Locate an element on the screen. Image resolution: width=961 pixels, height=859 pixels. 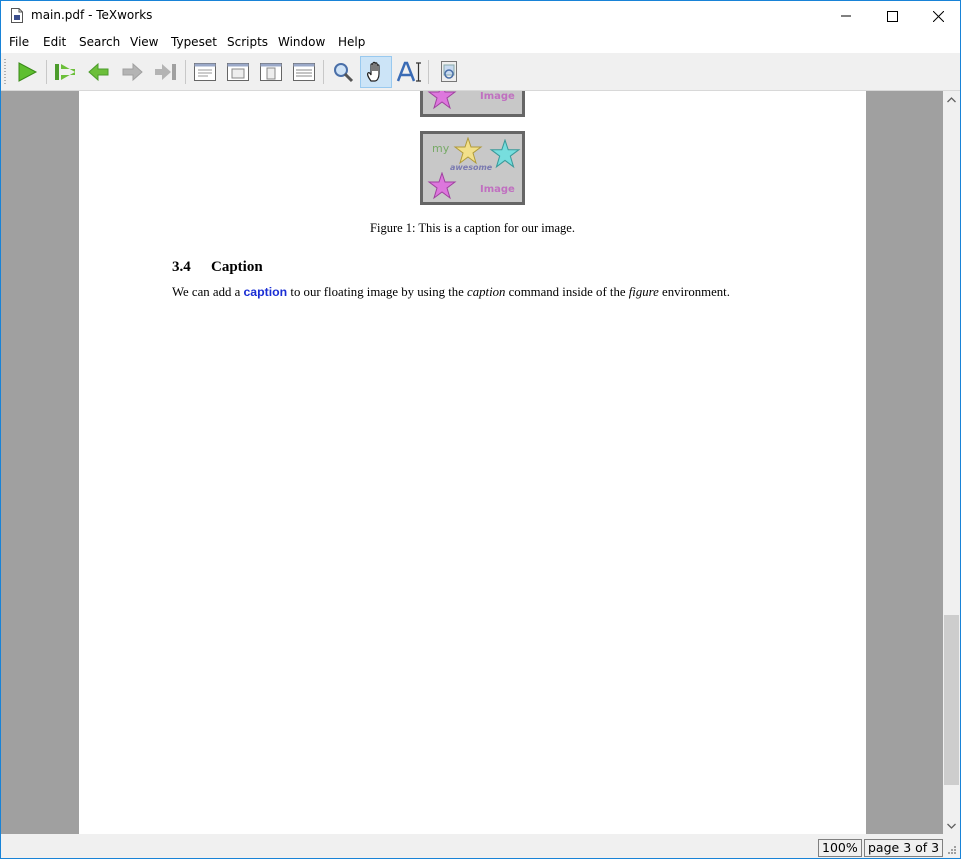
goto-source-button is located at coordinates (449, 72).